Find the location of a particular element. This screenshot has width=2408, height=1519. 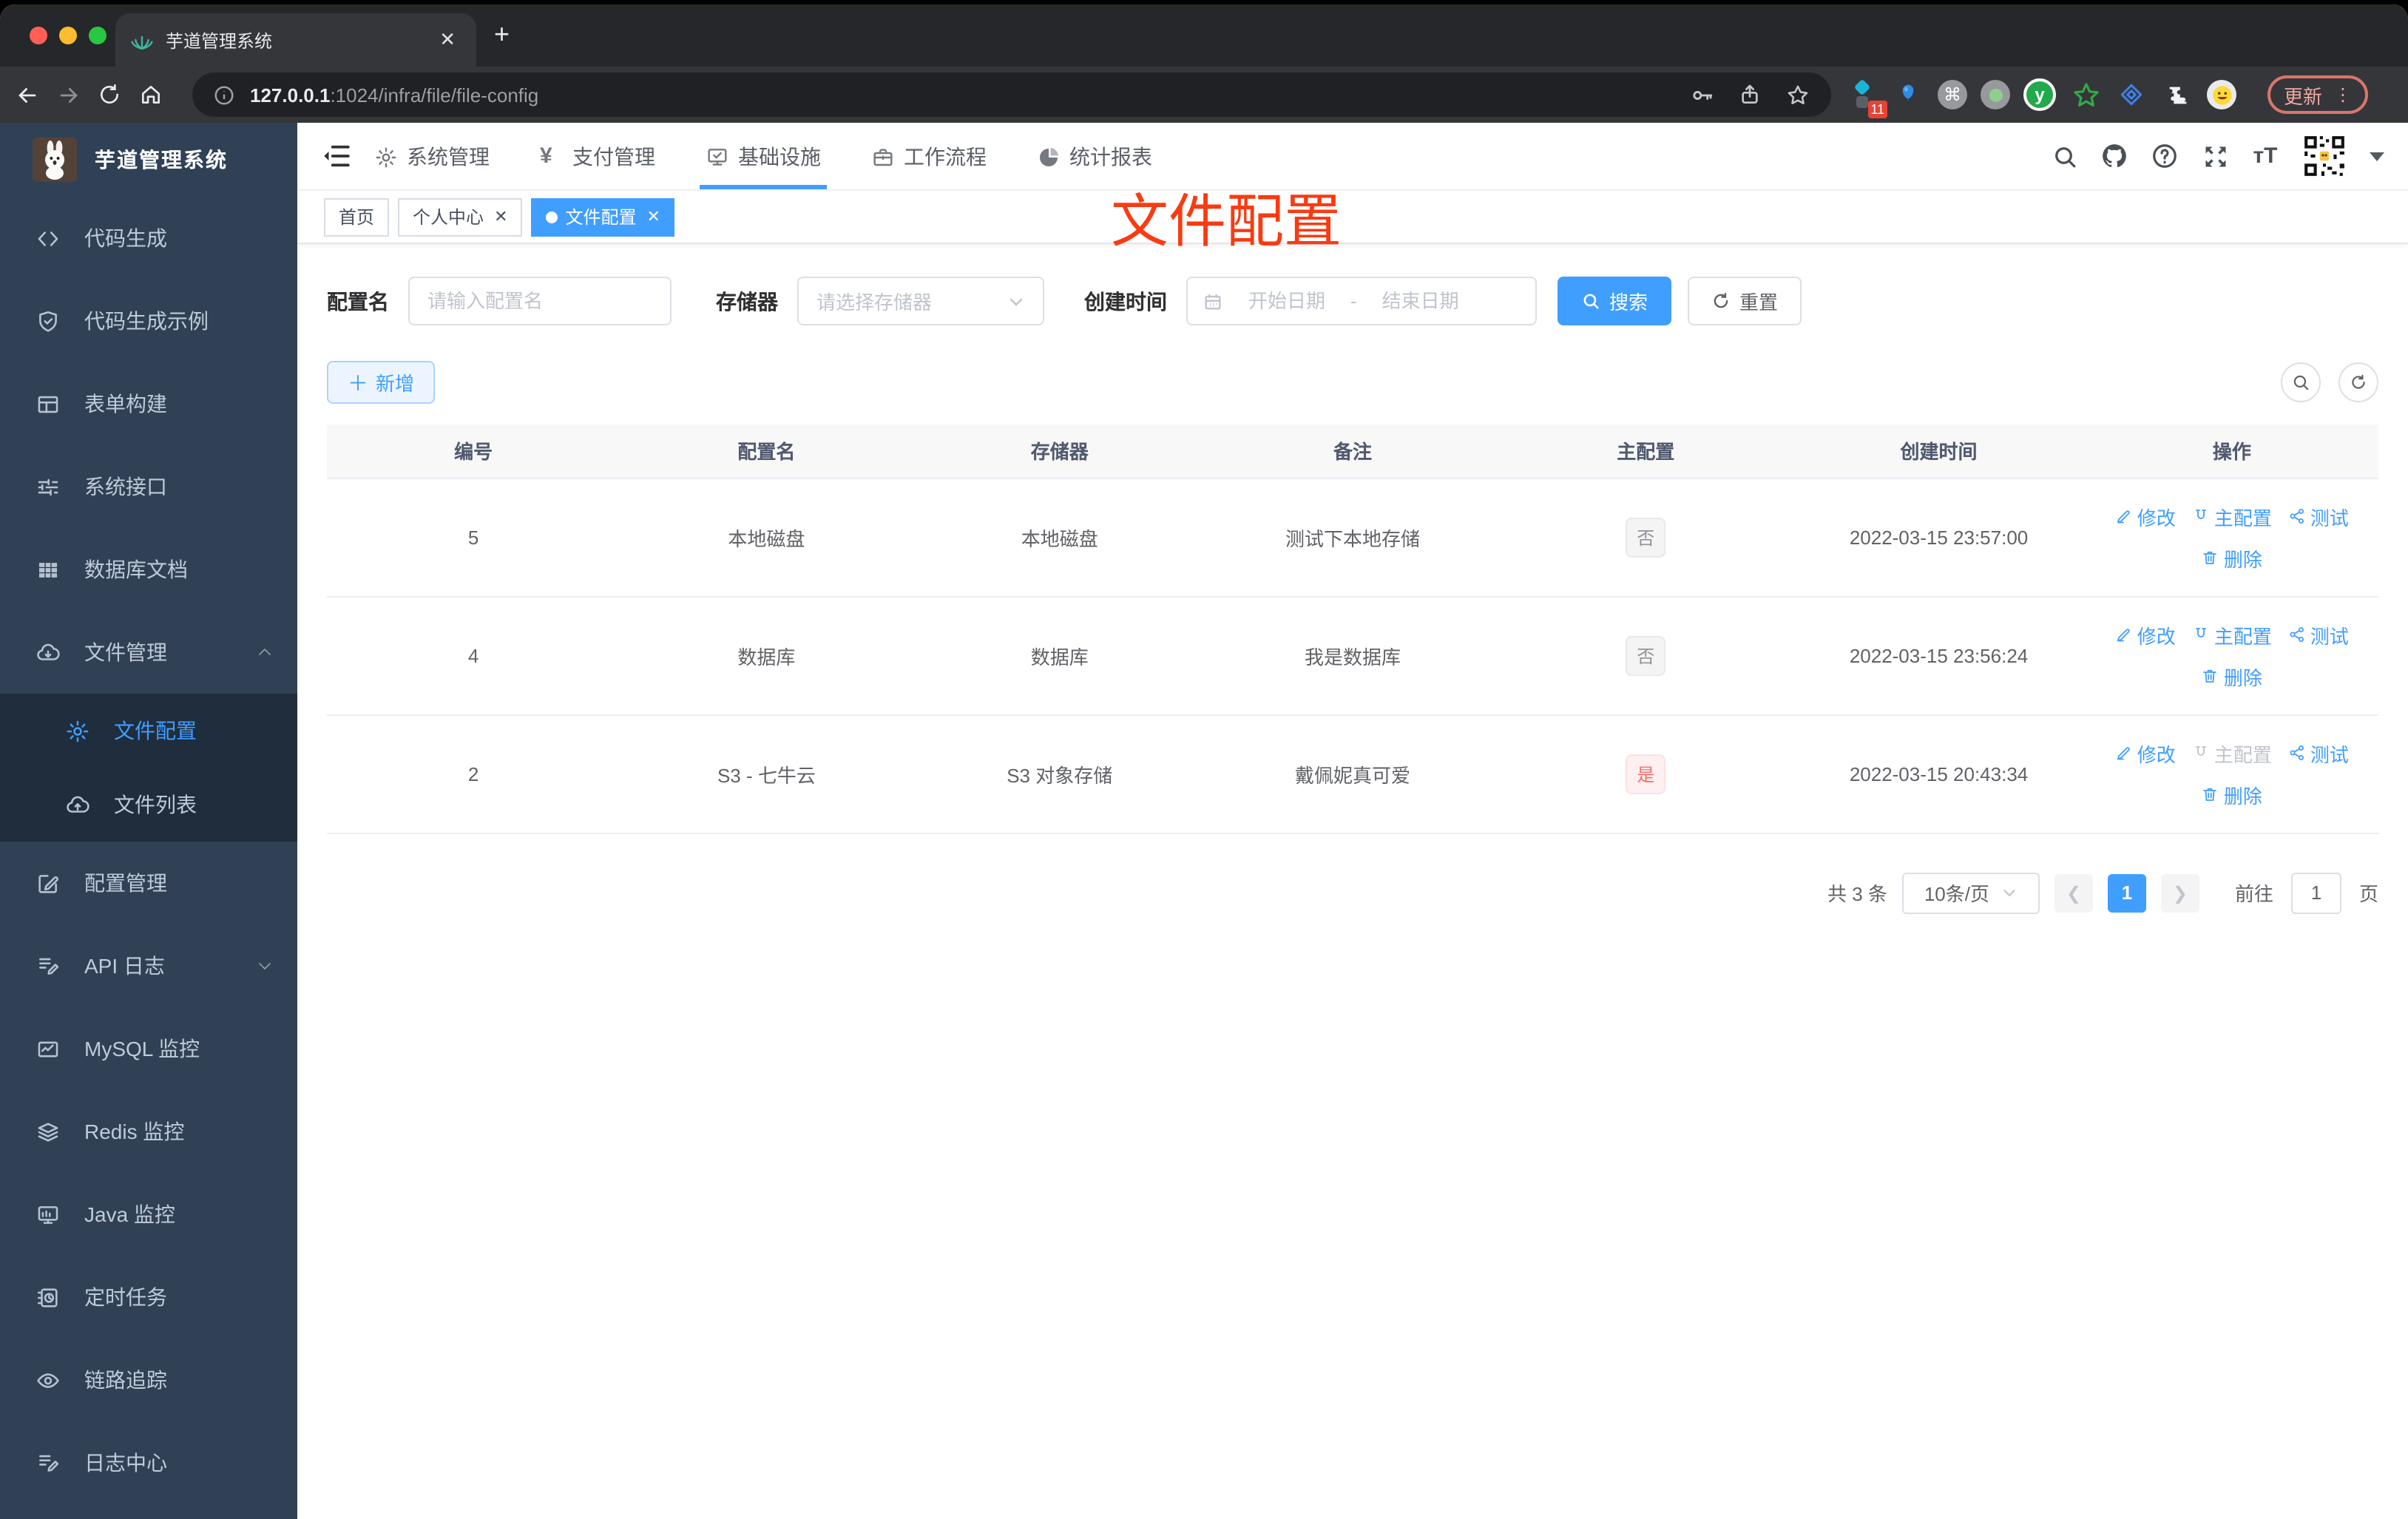

sidebar-item: 文件管理 is located at coordinates (148, 652).